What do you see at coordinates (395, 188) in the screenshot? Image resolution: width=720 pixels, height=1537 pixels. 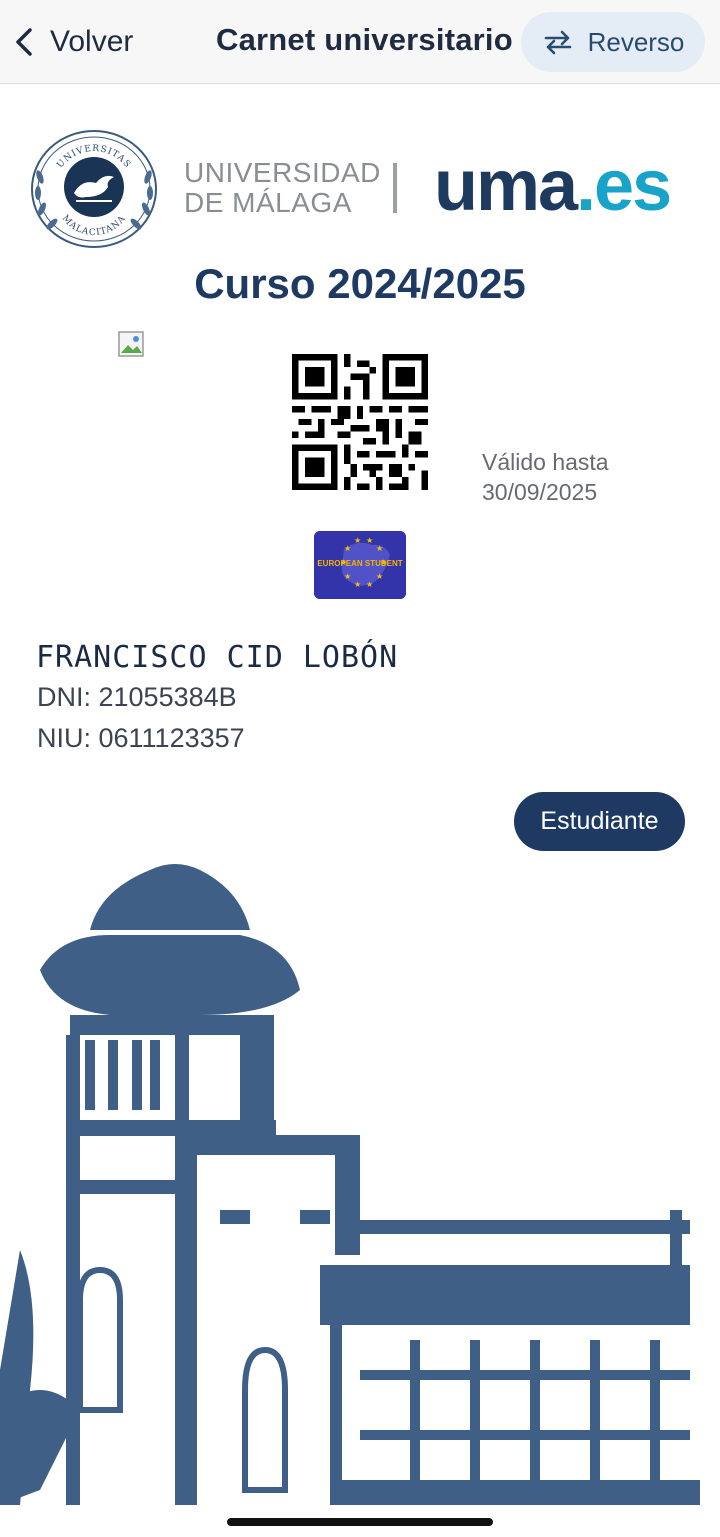 I see `logo-divider` at bounding box center [395, 188].